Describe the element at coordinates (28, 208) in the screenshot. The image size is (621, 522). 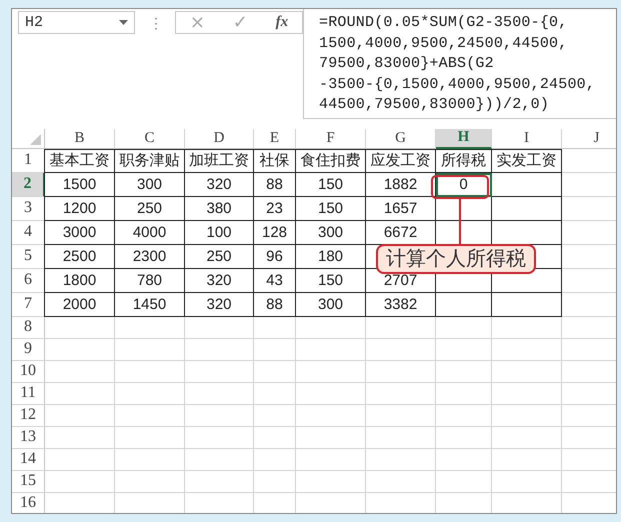
I see `row-header: 3` at that location.